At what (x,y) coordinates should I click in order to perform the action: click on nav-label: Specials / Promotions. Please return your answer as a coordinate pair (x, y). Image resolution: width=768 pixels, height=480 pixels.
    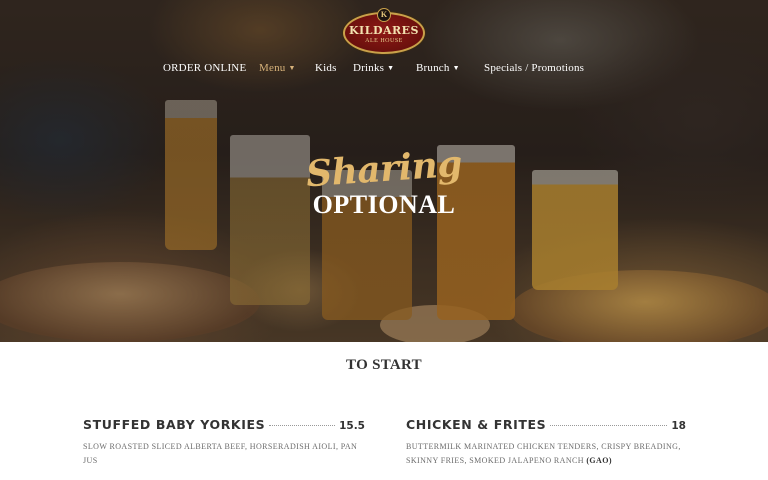
    Looking at the image, I should click on (534, 68).